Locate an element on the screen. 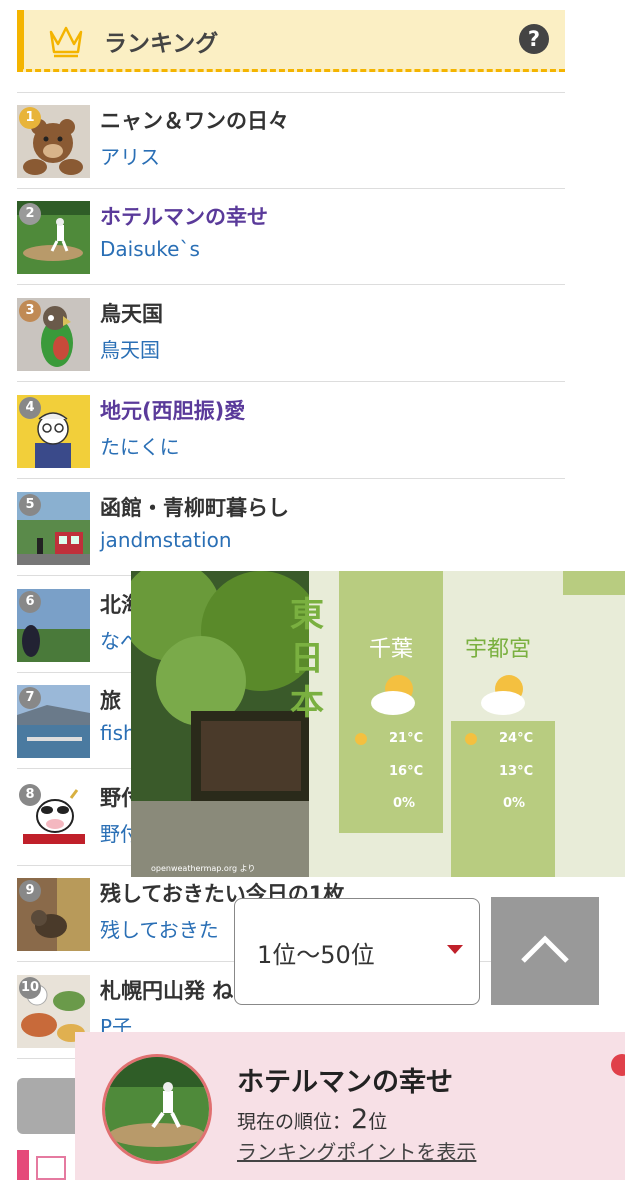 This screenshot has width=625, height=1180. blog-title: 鳥天国 is located at coordinates (131, 313).